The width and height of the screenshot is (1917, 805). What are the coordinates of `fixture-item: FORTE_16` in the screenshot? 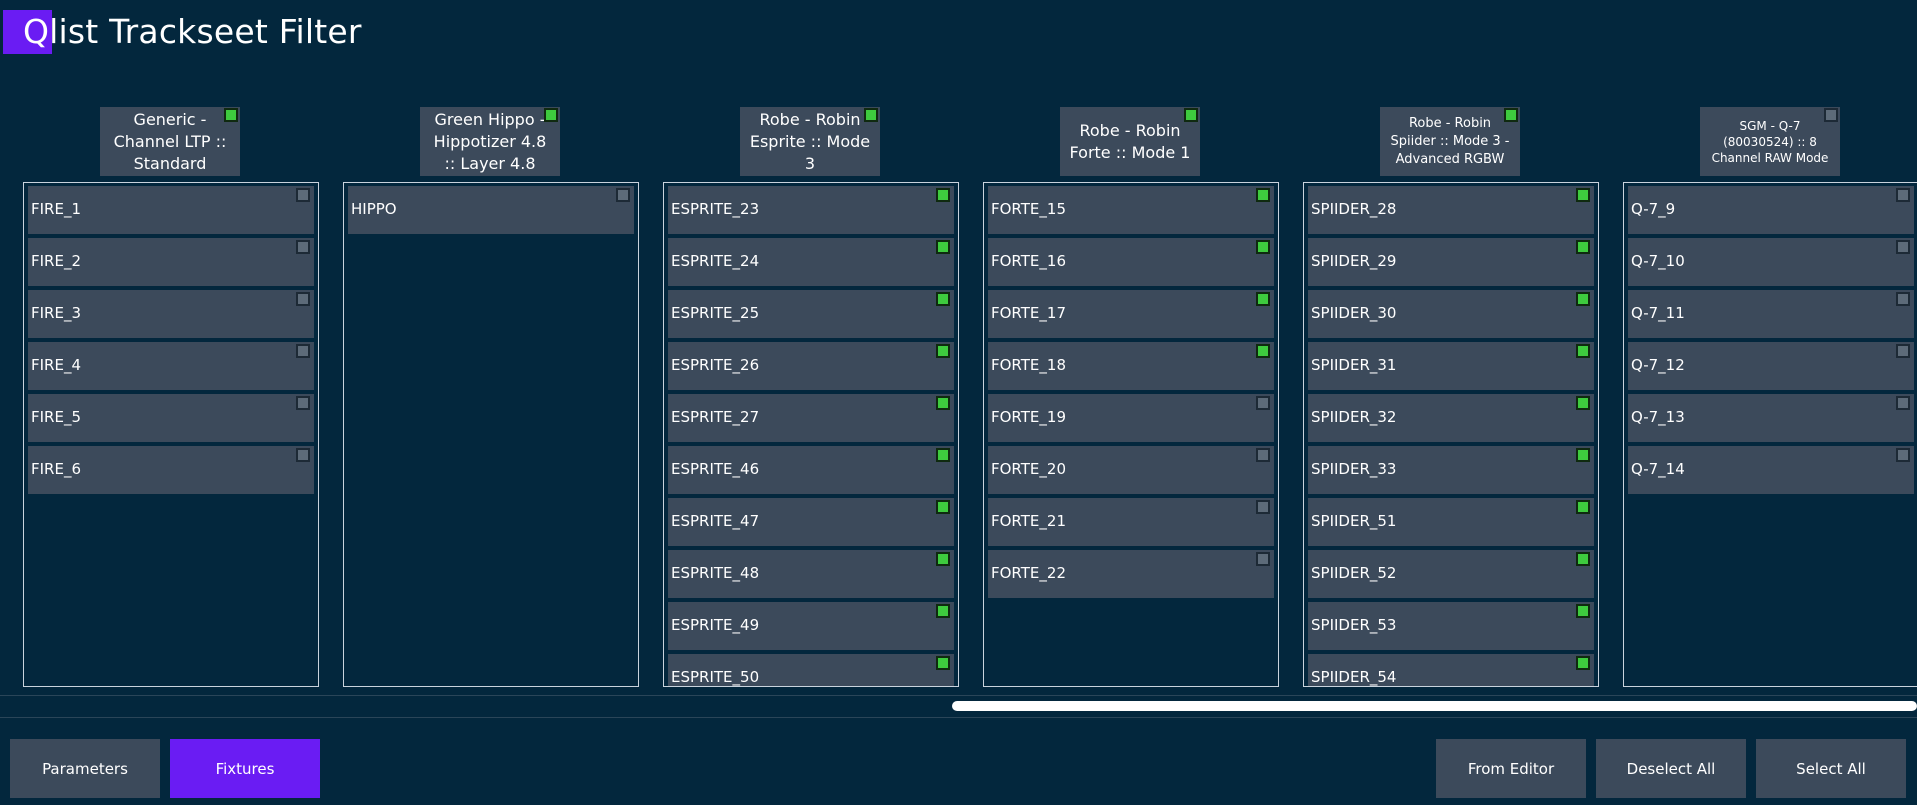 It's located at (1131, 262).